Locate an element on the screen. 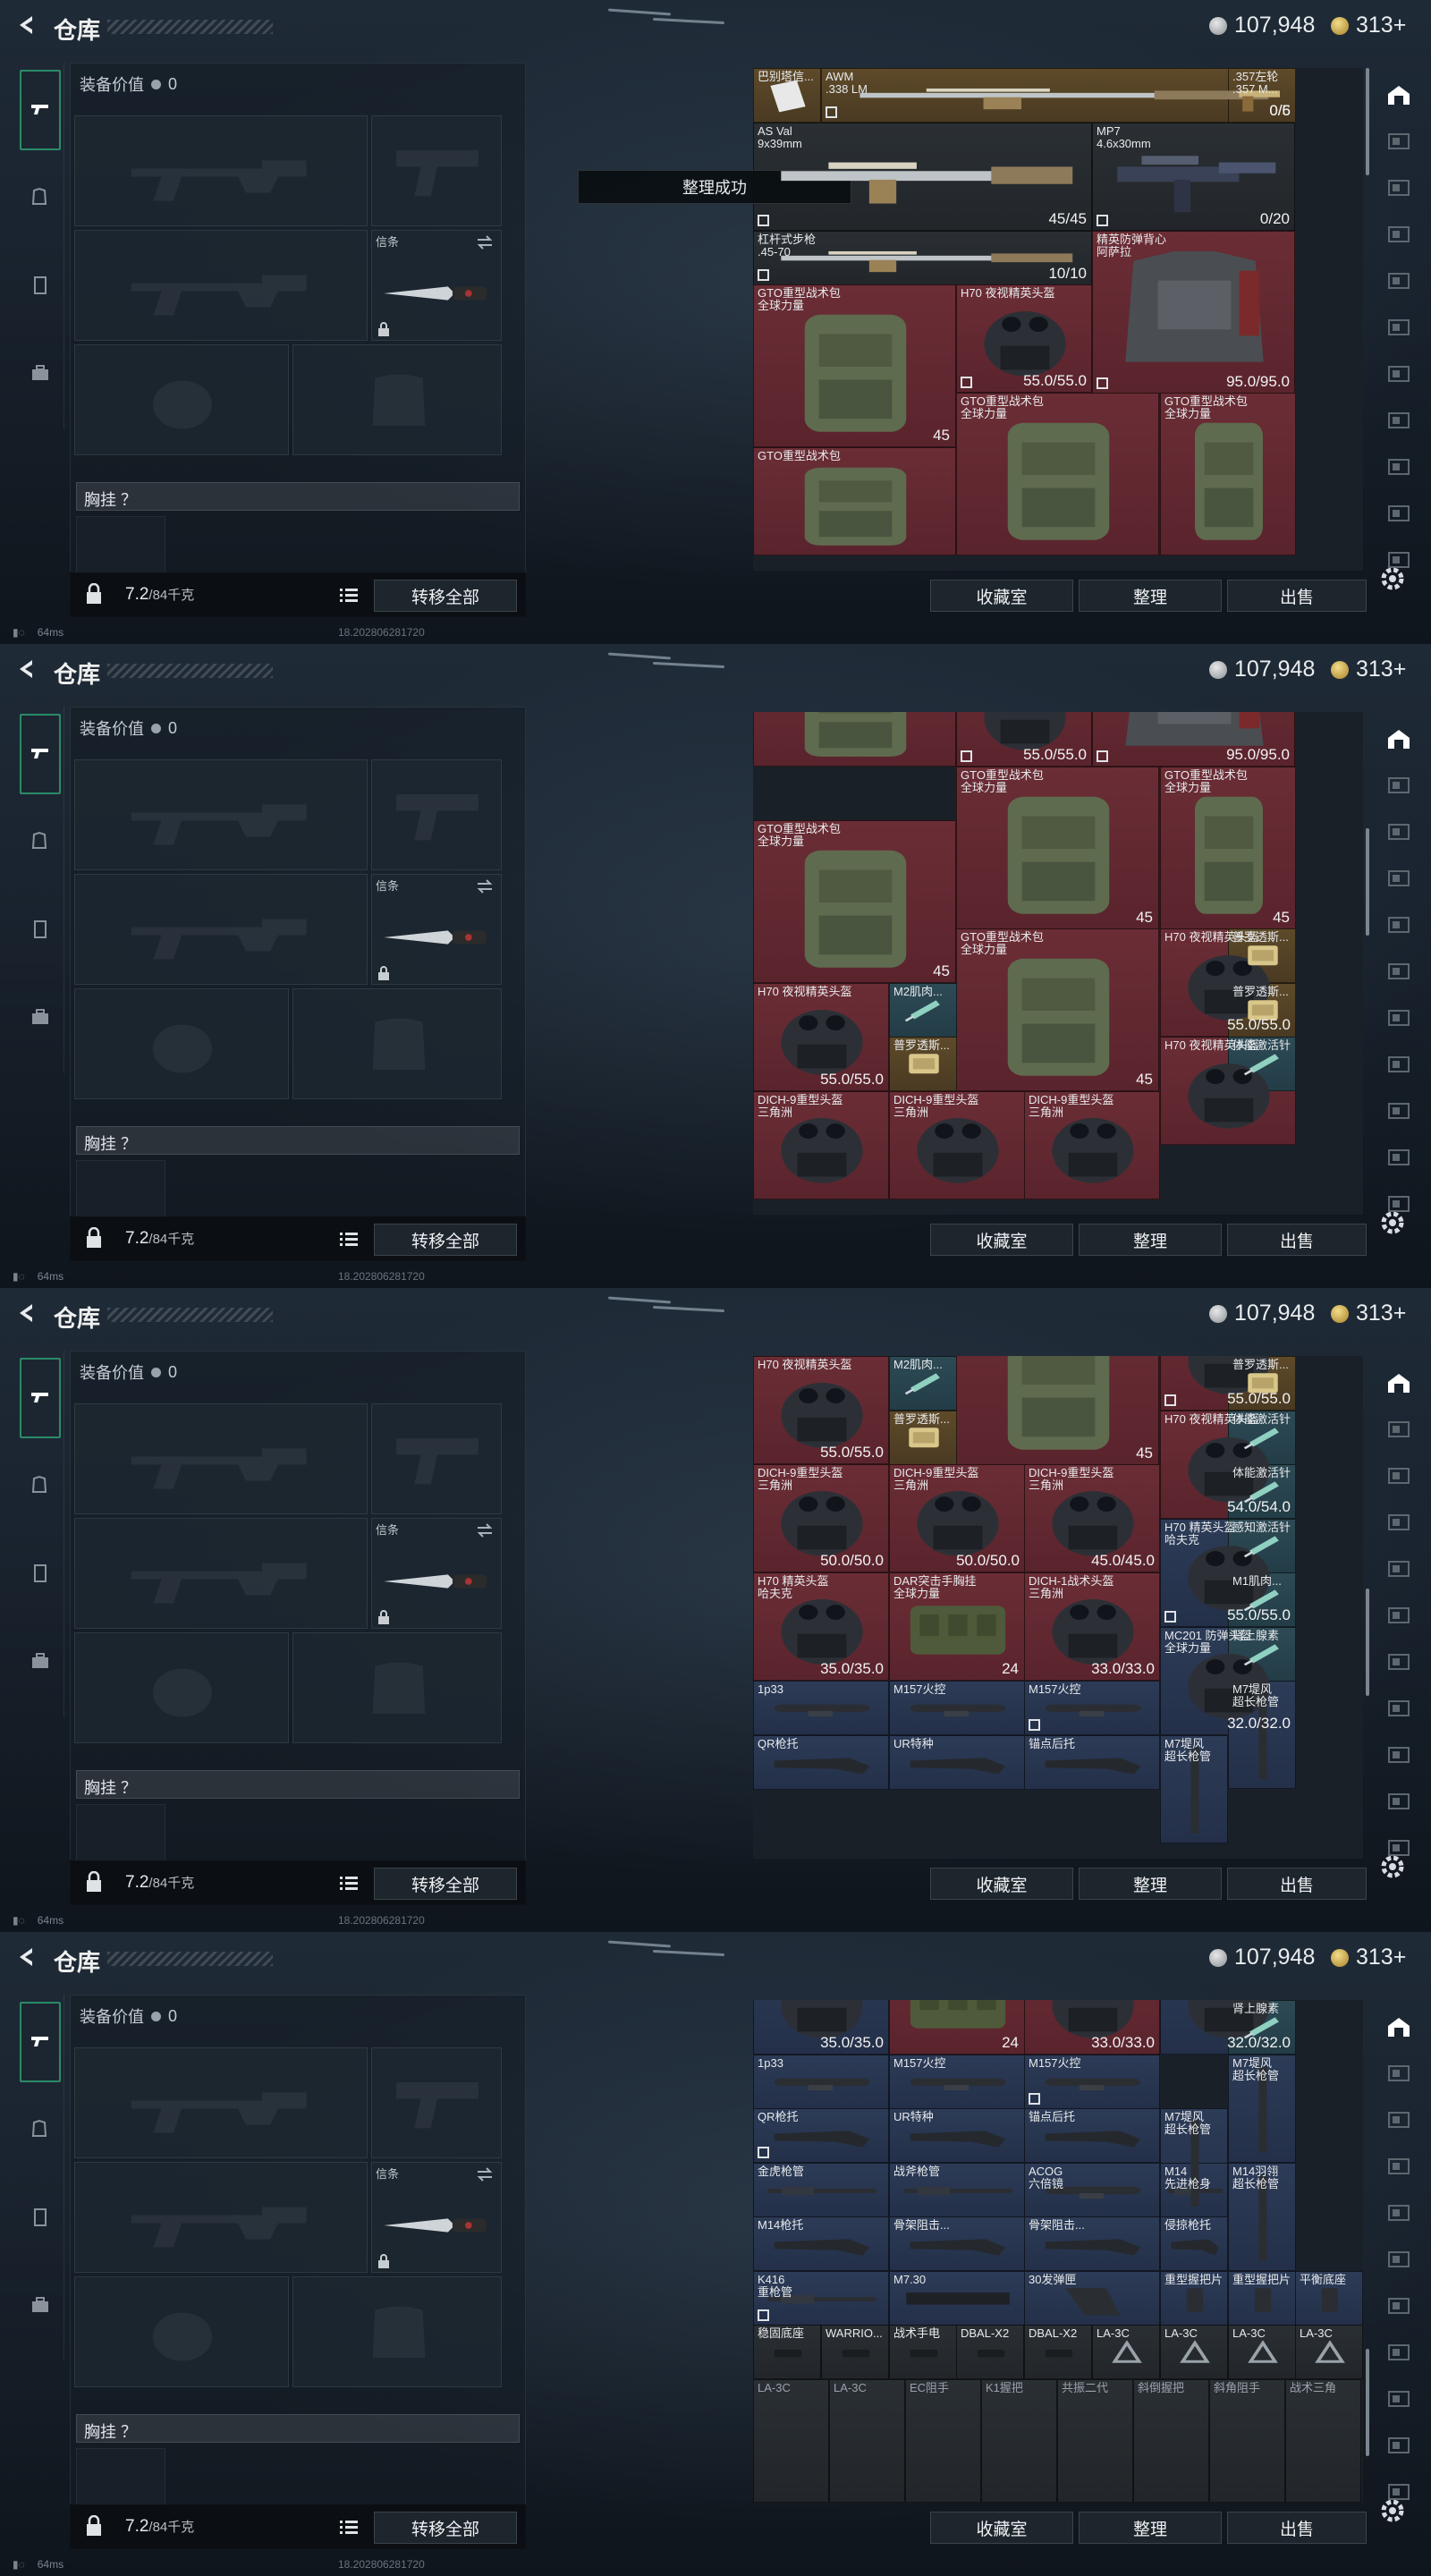 Image resolution: width=1431 pixels, height=2576 pixels. stash-item: 斜倒握把 is located at coordinates (1171, 2441).